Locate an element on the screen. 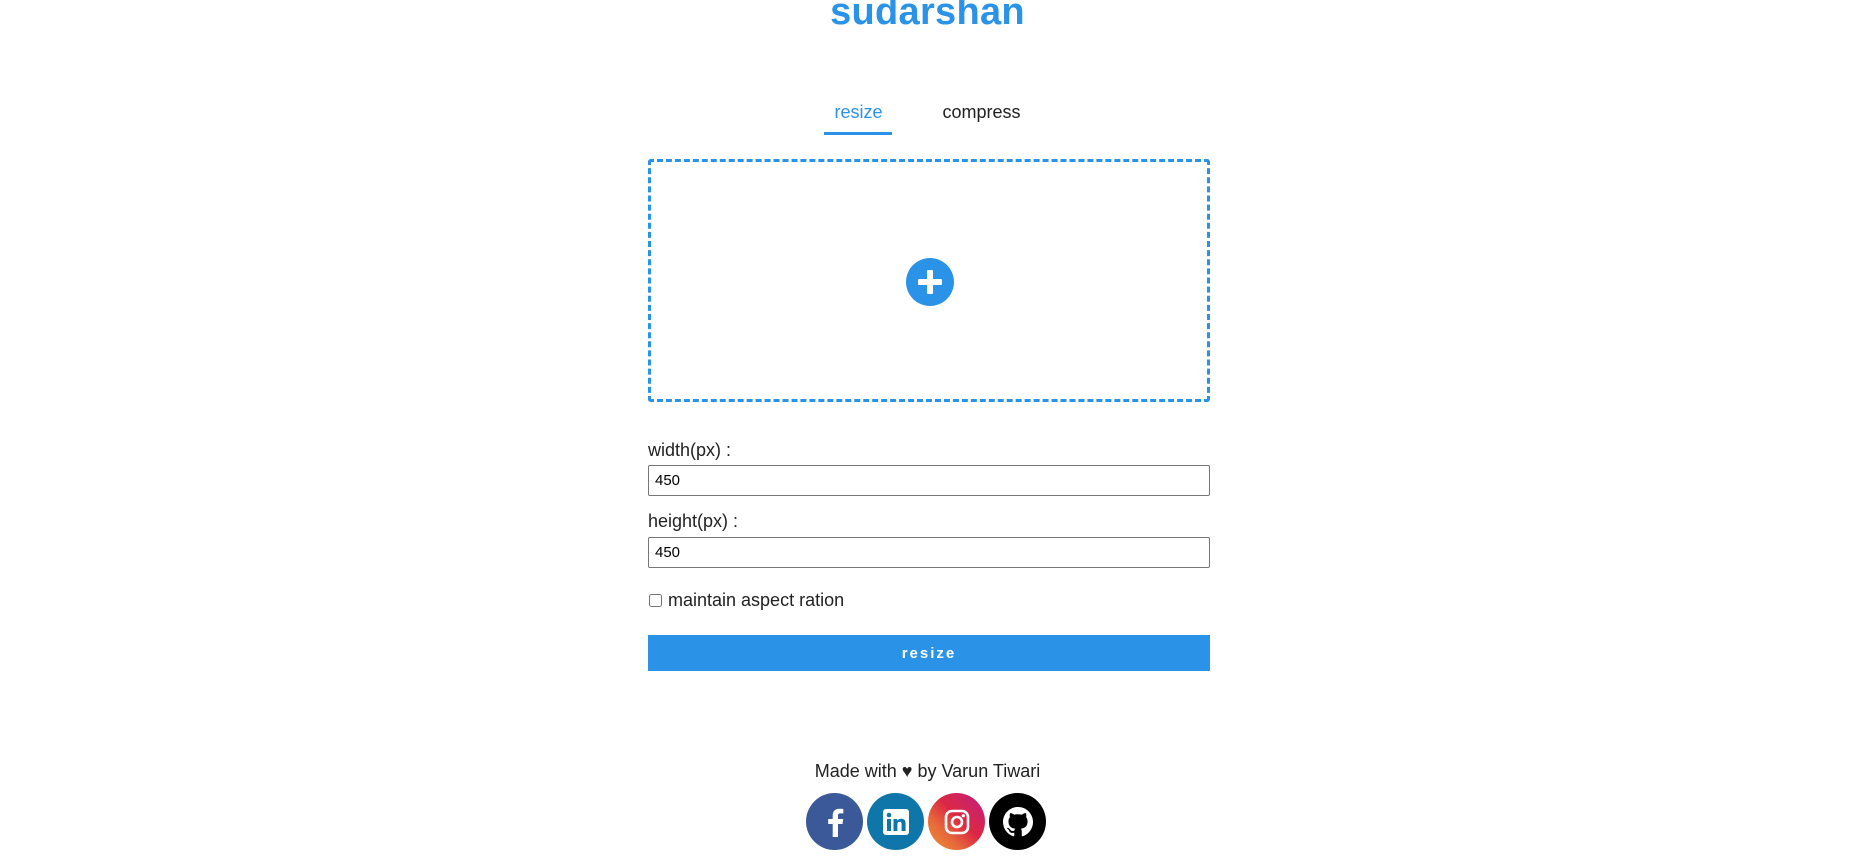 The width and height of the screenshot is (1855, 861). tab-resize: resize is located at coordinates (858, 116).